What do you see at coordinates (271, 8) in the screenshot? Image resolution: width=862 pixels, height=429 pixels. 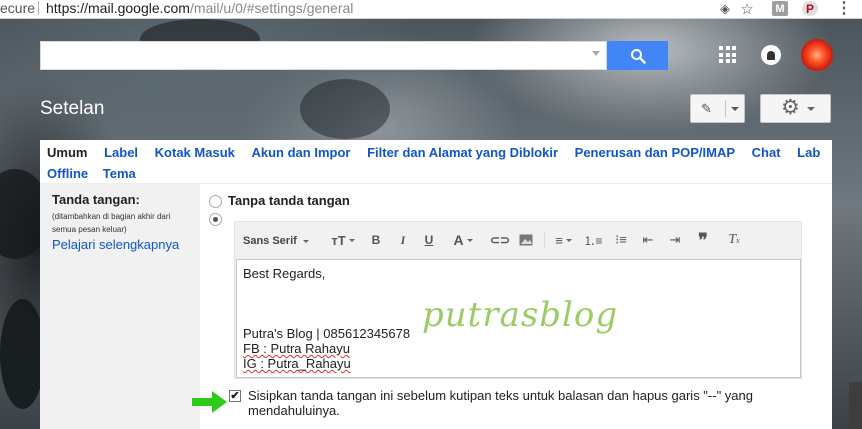 I see `url-path: /mail/u/0/#settings/general` at bounding box center [271, 8].